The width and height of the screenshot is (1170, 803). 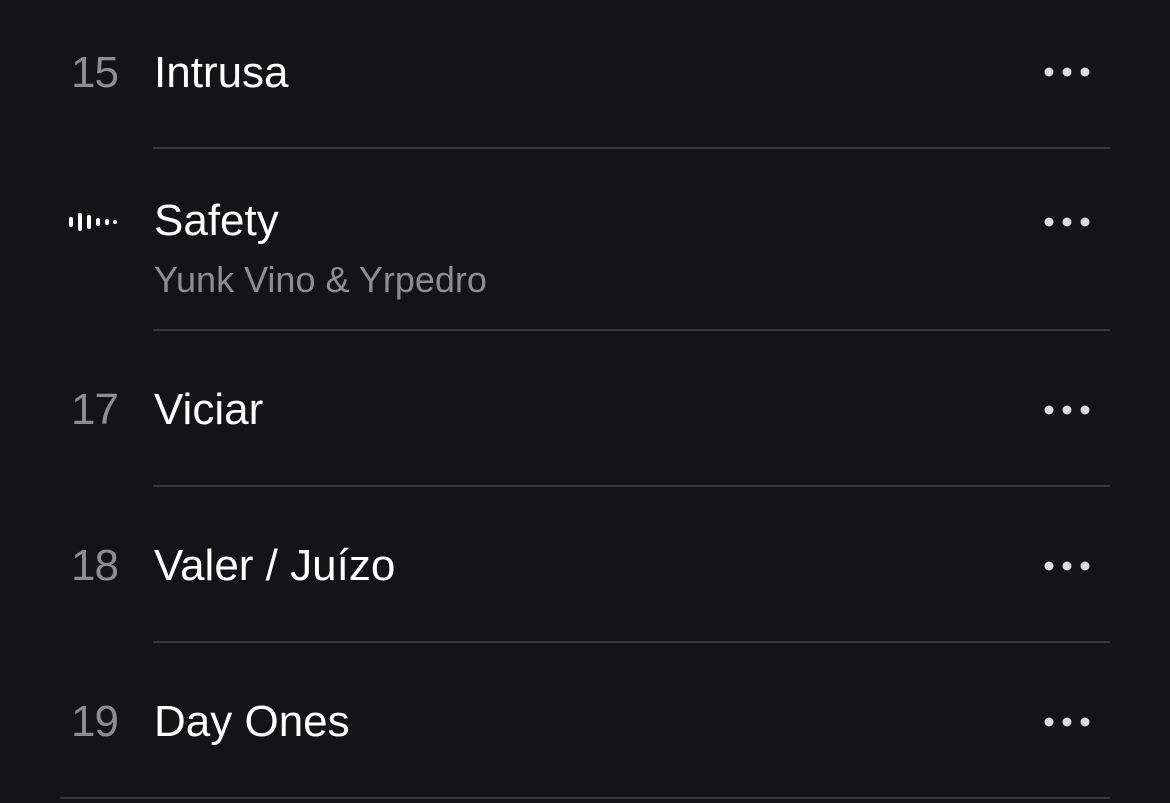 What do you see at coordinates (95, 565) in the screenshot?
I see `track-number: 18` at bounding box center [95, 565].